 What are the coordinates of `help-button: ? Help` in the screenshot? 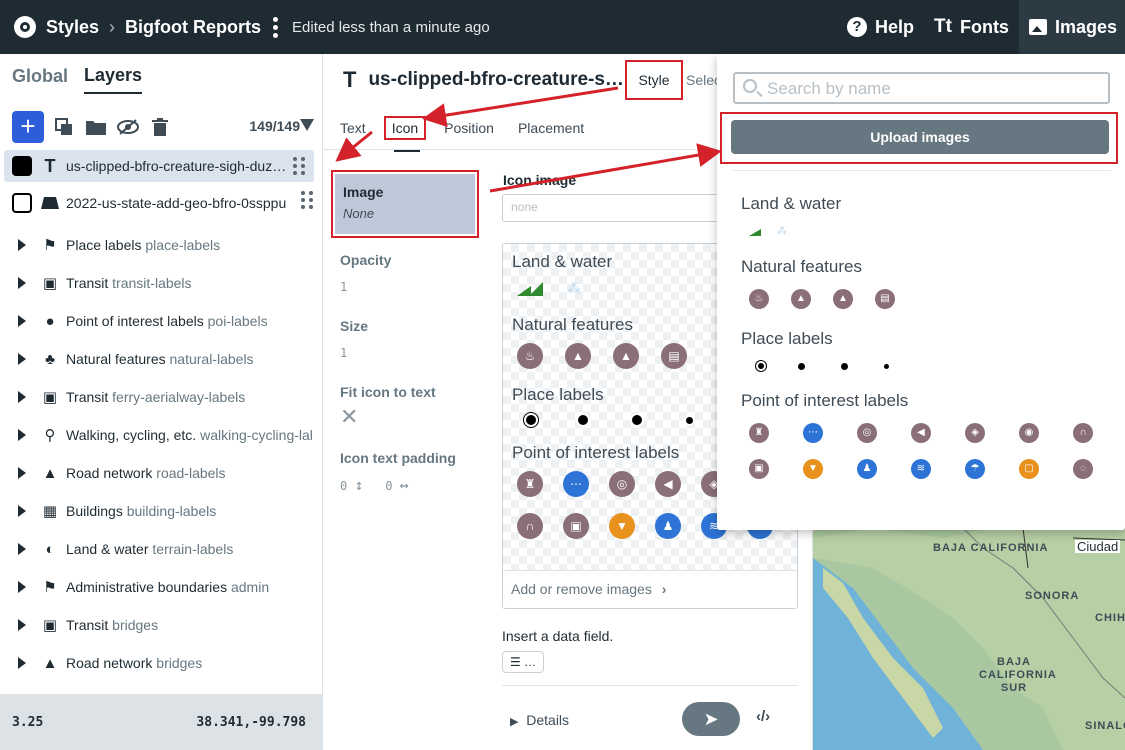 It's located at (880, 27).